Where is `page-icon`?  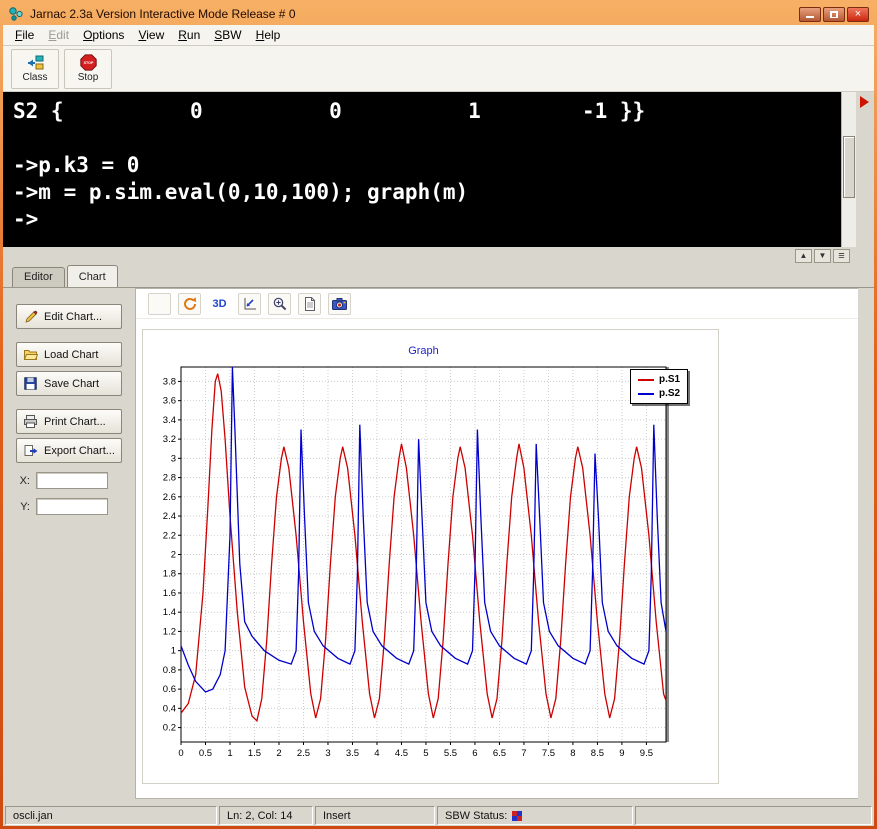 page-icon is located at coordinates (309, 303).